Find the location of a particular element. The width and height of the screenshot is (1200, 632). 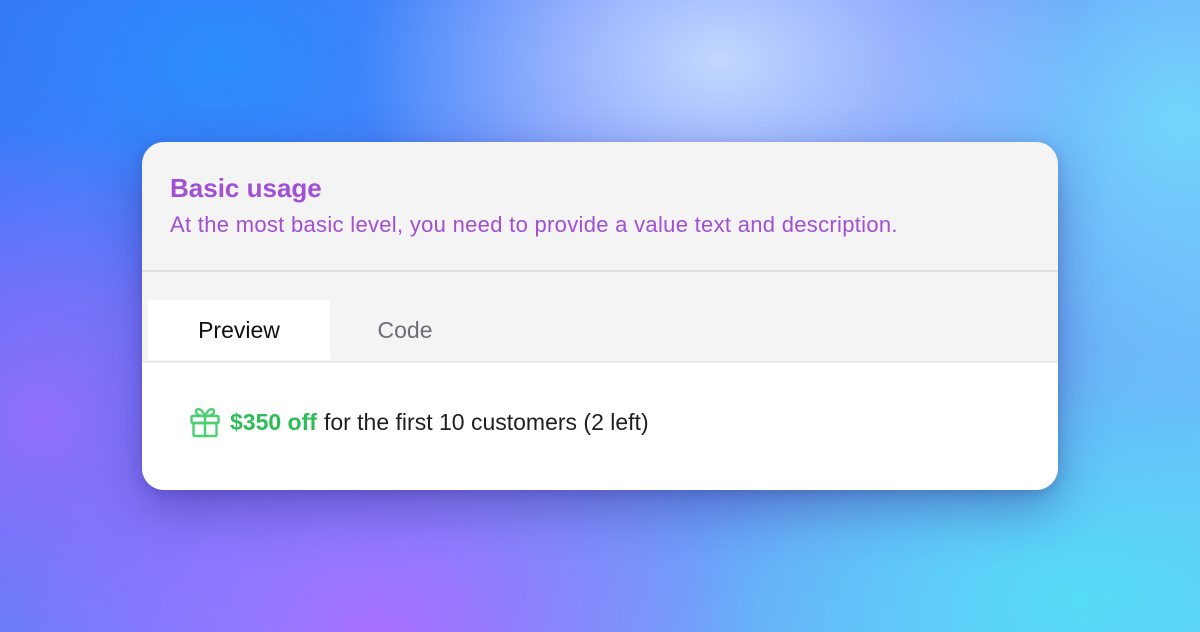

tab-bar: Preview Code is located at coordinates (600, 317).